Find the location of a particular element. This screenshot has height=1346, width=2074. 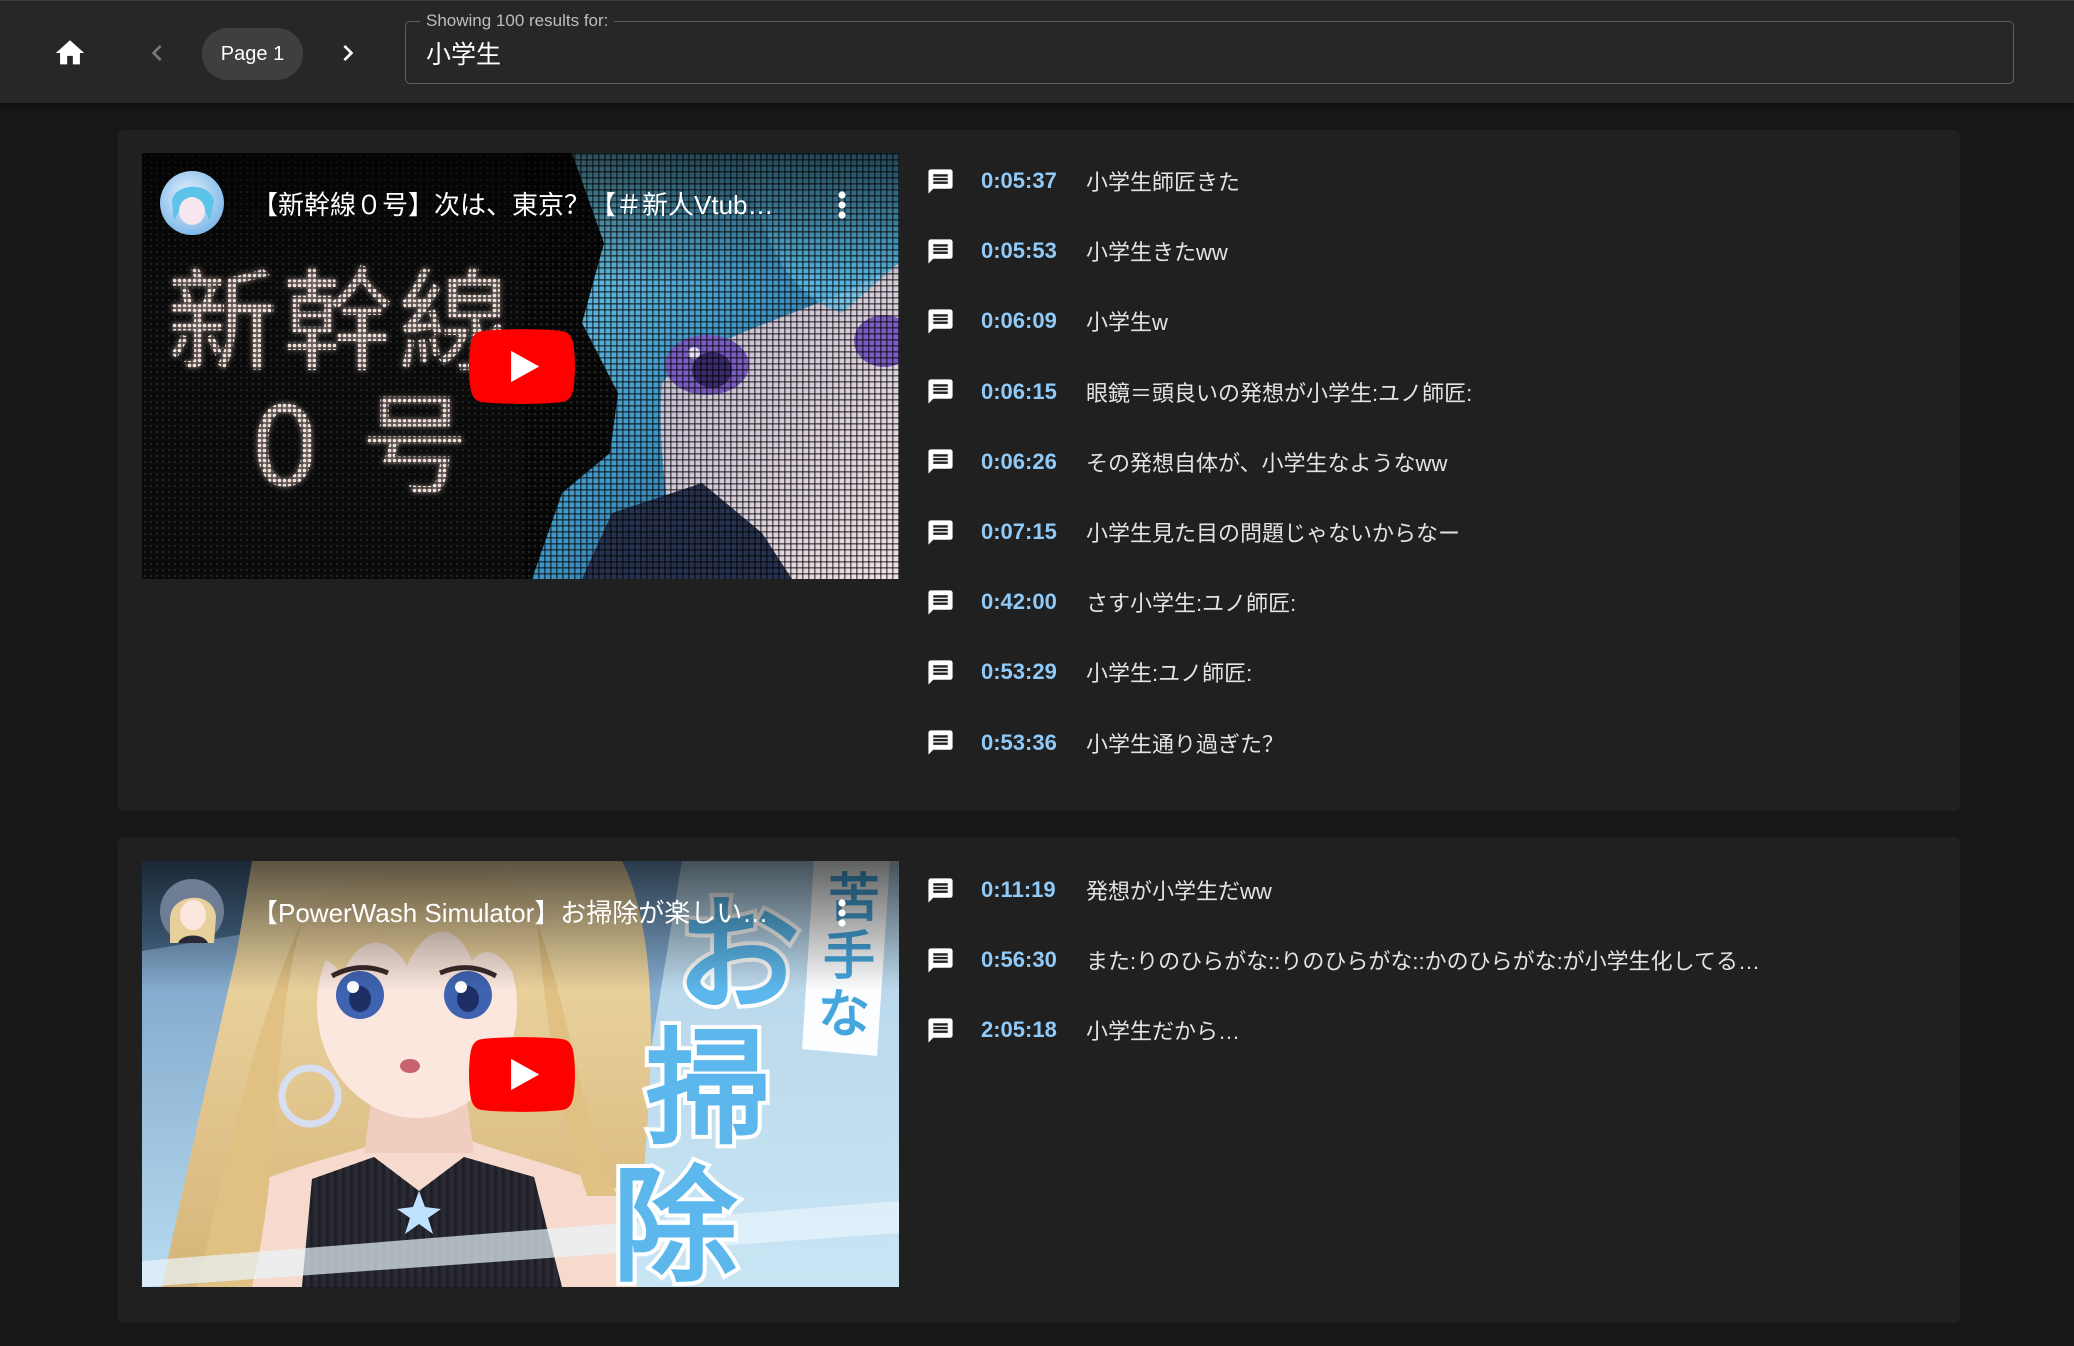

comment-text: 小学生きたww is located at coordinates (1157, 253).